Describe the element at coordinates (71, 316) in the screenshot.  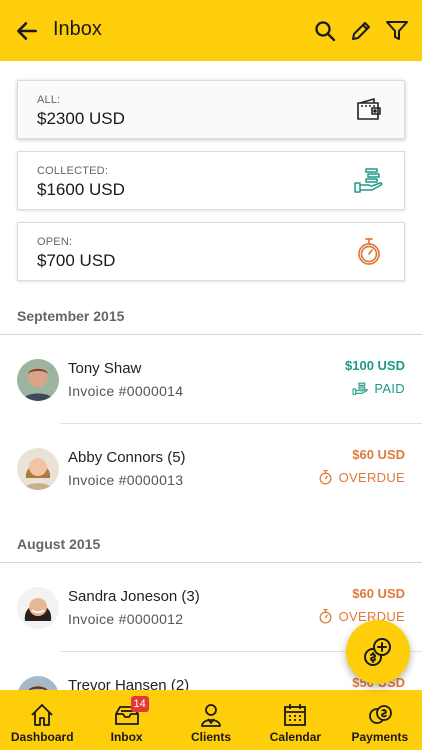
I see `section-title: September 2015` at that location.